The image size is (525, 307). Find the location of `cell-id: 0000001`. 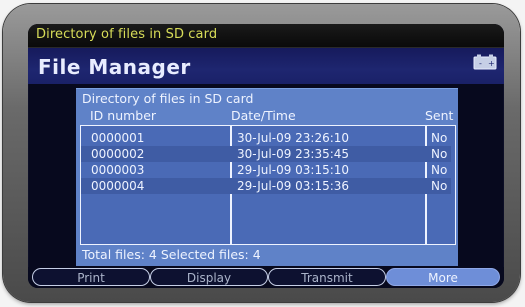

cell-id: 0000001 is located at coordinates (118, 138).